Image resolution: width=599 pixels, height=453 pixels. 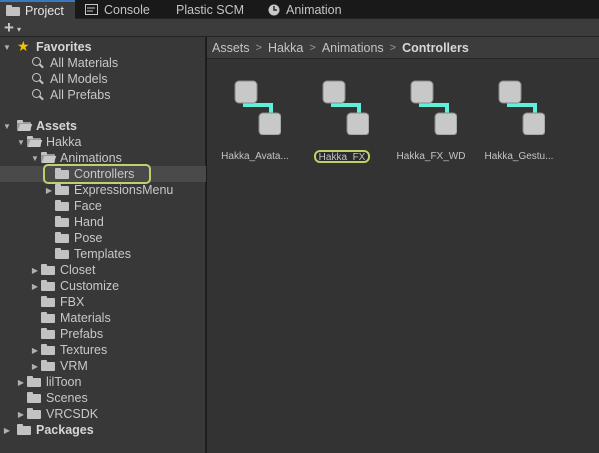 I want to click on tree-item-templates: Templates, so click(x=103, y=254).